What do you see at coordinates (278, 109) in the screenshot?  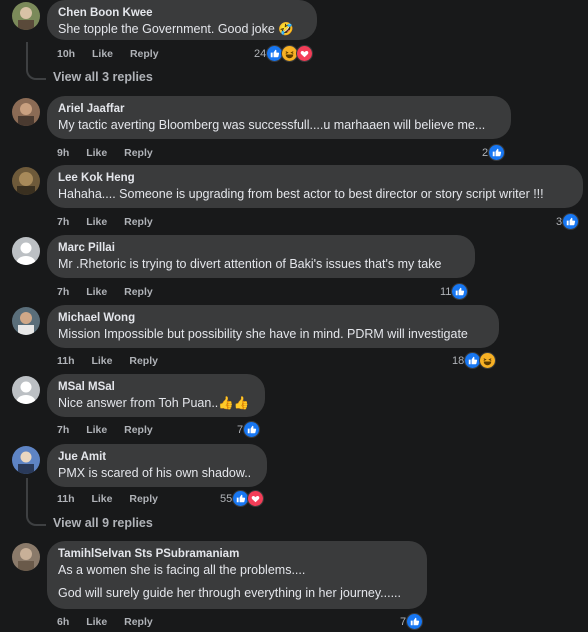 I see `commenter-name: Ariel Jaaffar` at bounding box center [278, 109].